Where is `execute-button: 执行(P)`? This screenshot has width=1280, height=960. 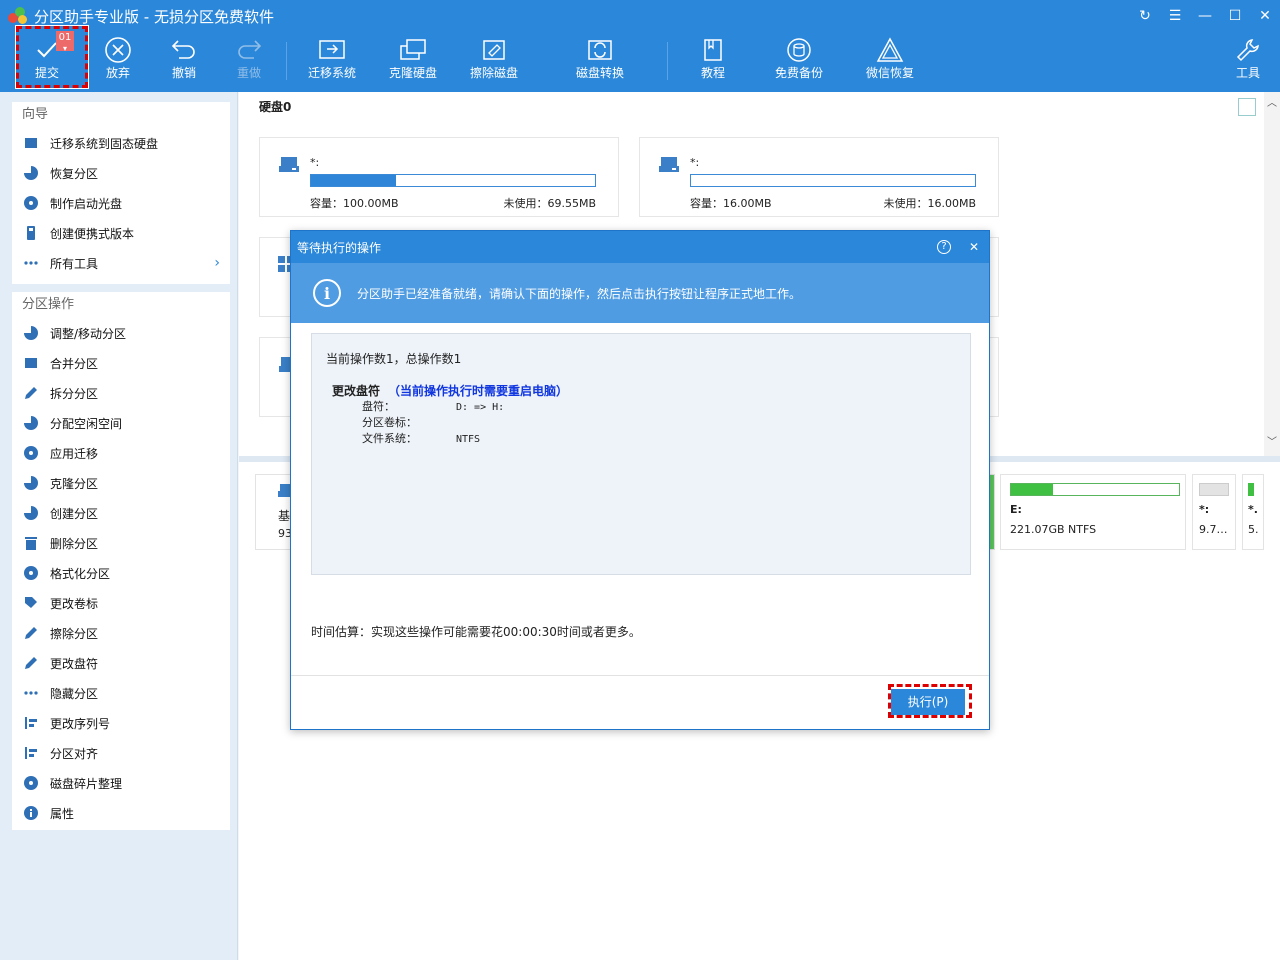
execute-button: 执行(P) is located at coordinates (928, 702).